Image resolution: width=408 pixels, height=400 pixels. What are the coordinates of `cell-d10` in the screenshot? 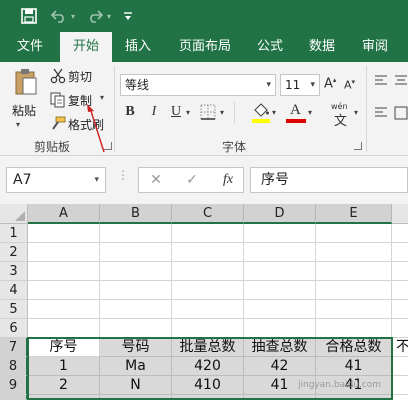 It's located at (280, 397).